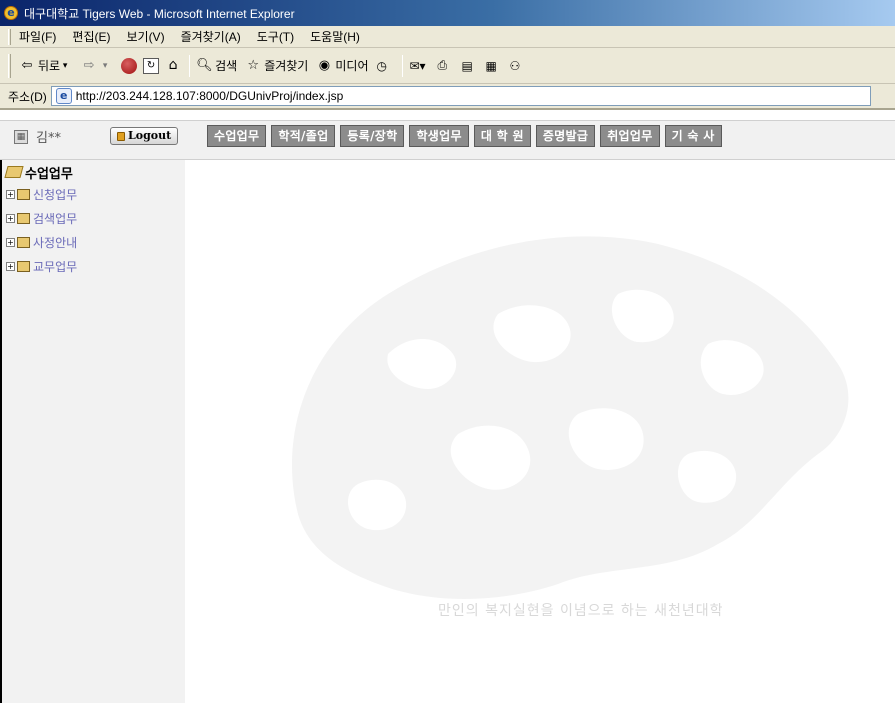 The image size is (895, 703). What do you see at coordinates (630, 136) in the screenshot?
I see `nav-employment-button: 취업업무` at bounding box center [630, 136].